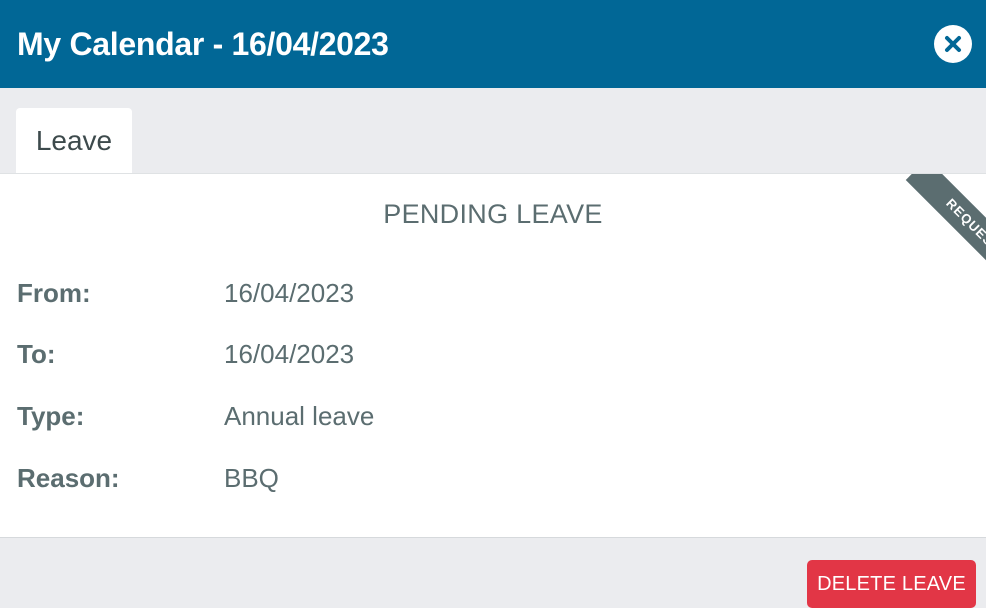  What do you see at coordinates (251, 478) in the screenshot?
I see `field-value-reason: BBQ` at bounding box center [251, 478].